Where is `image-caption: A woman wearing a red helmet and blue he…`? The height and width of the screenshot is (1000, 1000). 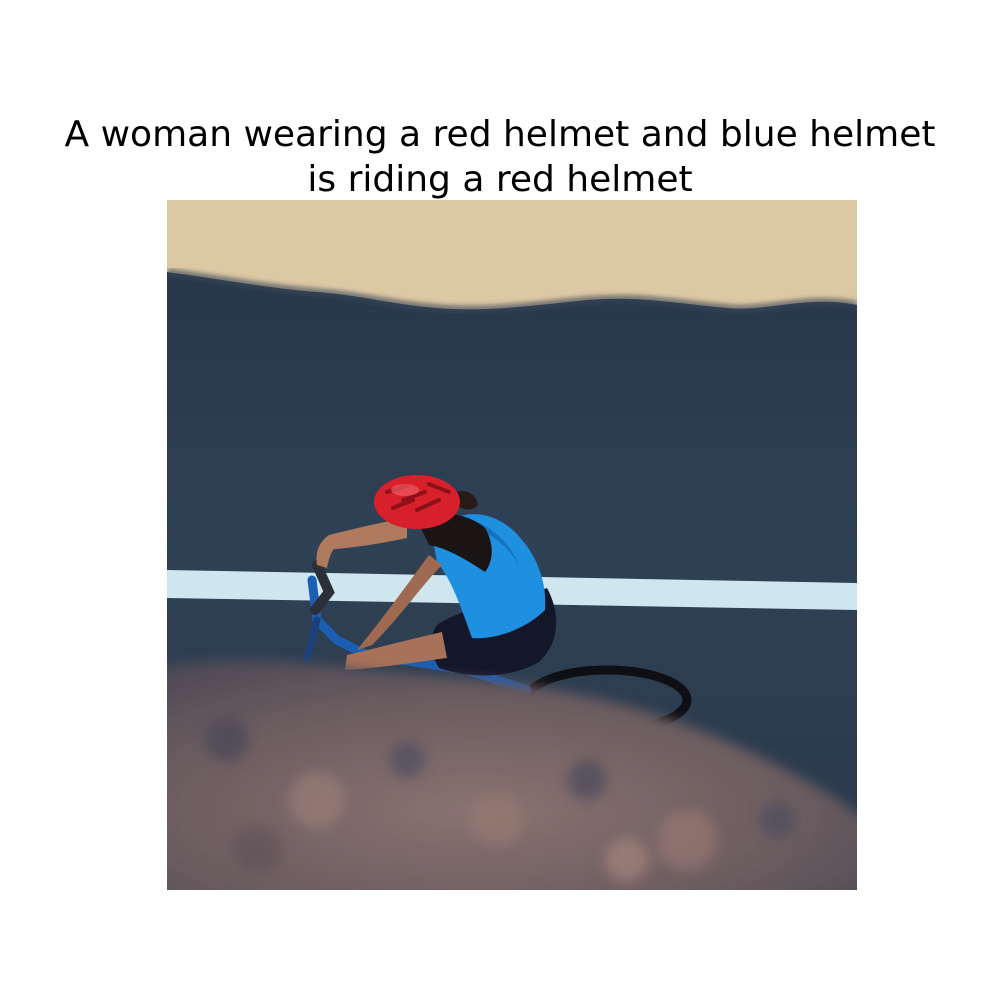 image-caption: A woman wearing a red helmet and blue he… is located at coordinates (500, 157).